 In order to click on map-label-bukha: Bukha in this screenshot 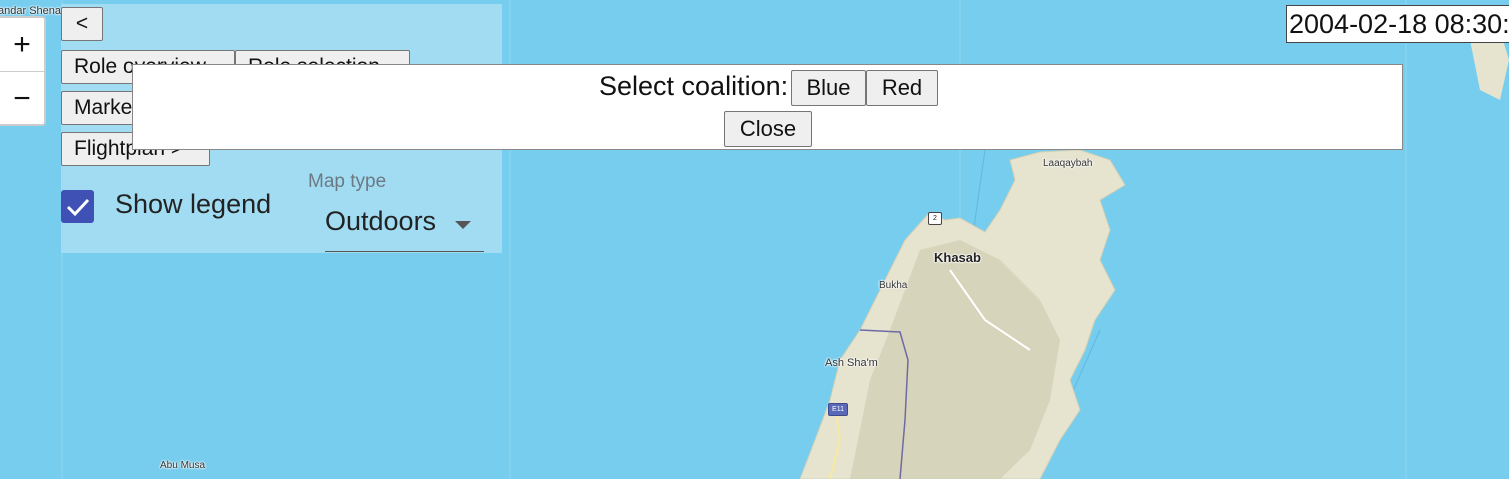, I will do `click(893, 285)`.